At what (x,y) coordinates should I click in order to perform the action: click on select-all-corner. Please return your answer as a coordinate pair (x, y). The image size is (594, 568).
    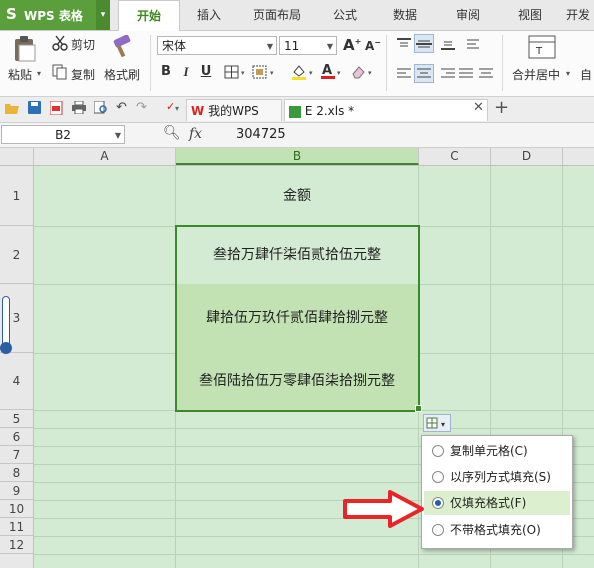
    Looking at the image, I should click on (17, 156).